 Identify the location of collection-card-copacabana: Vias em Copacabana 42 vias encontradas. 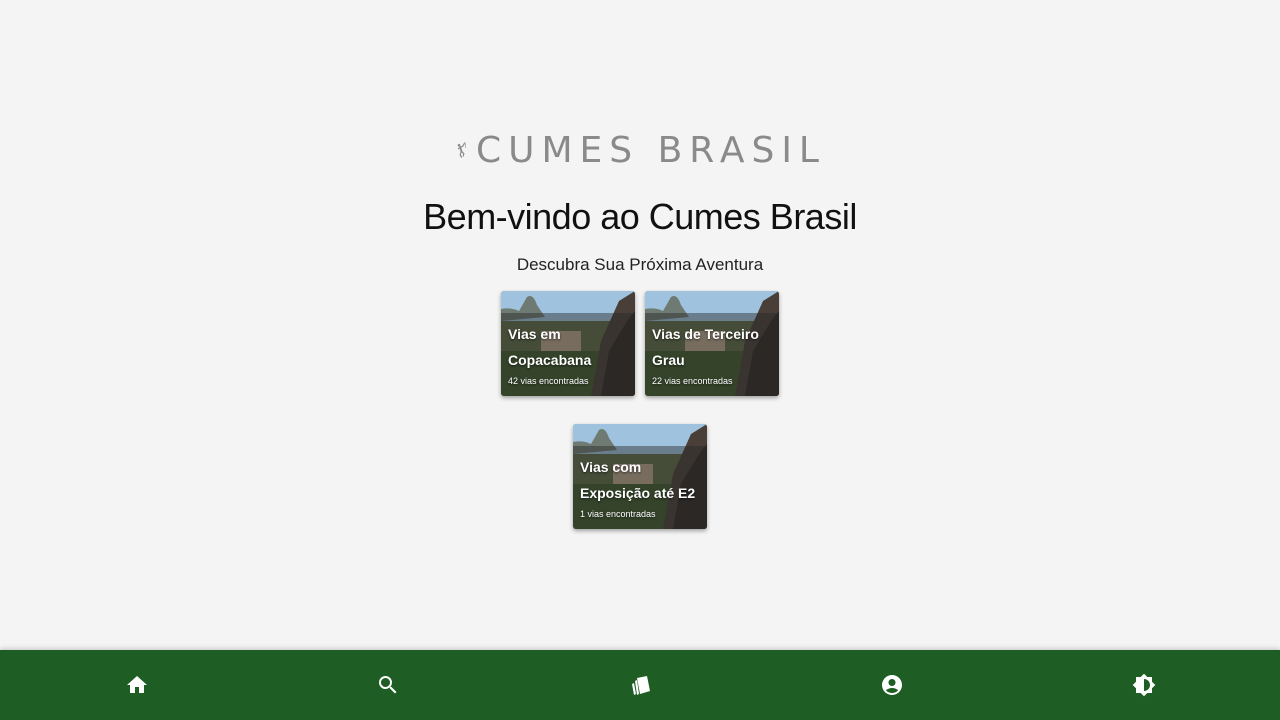
(568, 343).